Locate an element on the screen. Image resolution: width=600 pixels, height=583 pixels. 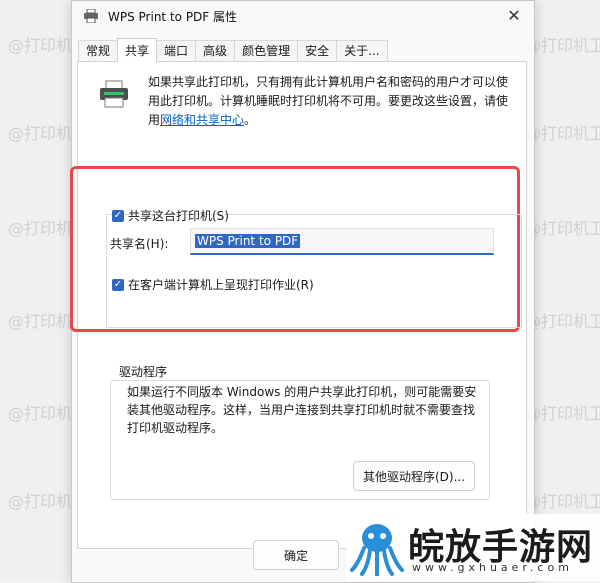
site-logo: 皖放手游网 www.gxhuaer.com is located at coordinates (473, 547).